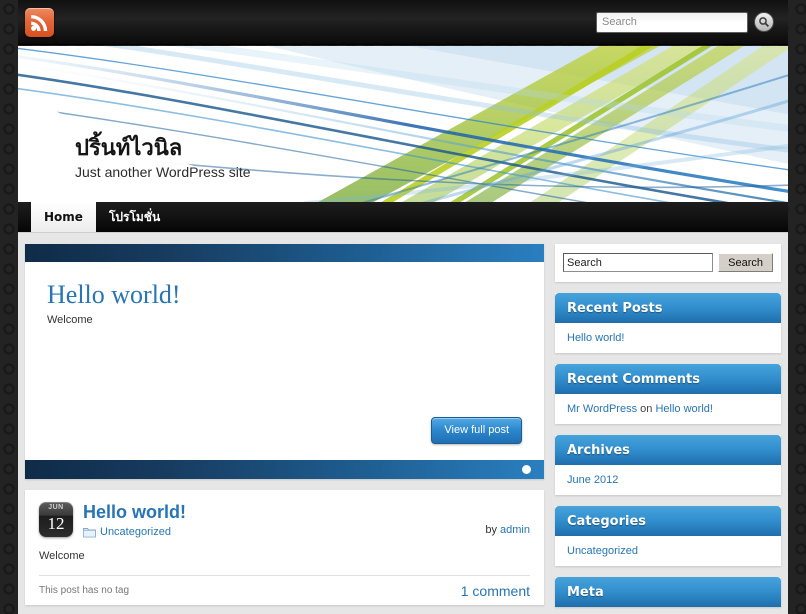  I want to click on post-comments-link: 1 comment, so click(495, 591).